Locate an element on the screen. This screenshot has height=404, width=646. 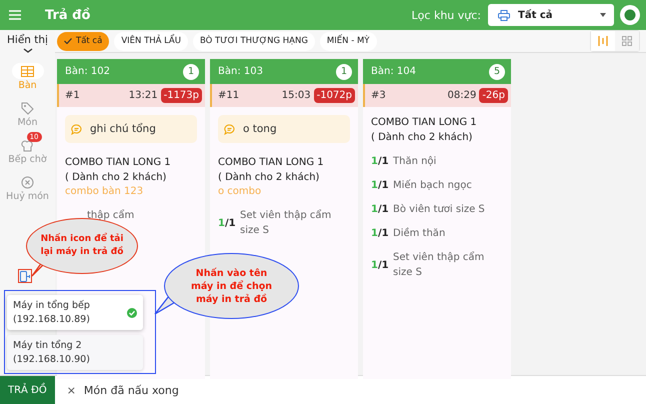
order-time: 08:29 is located at coordinates (461, 95).